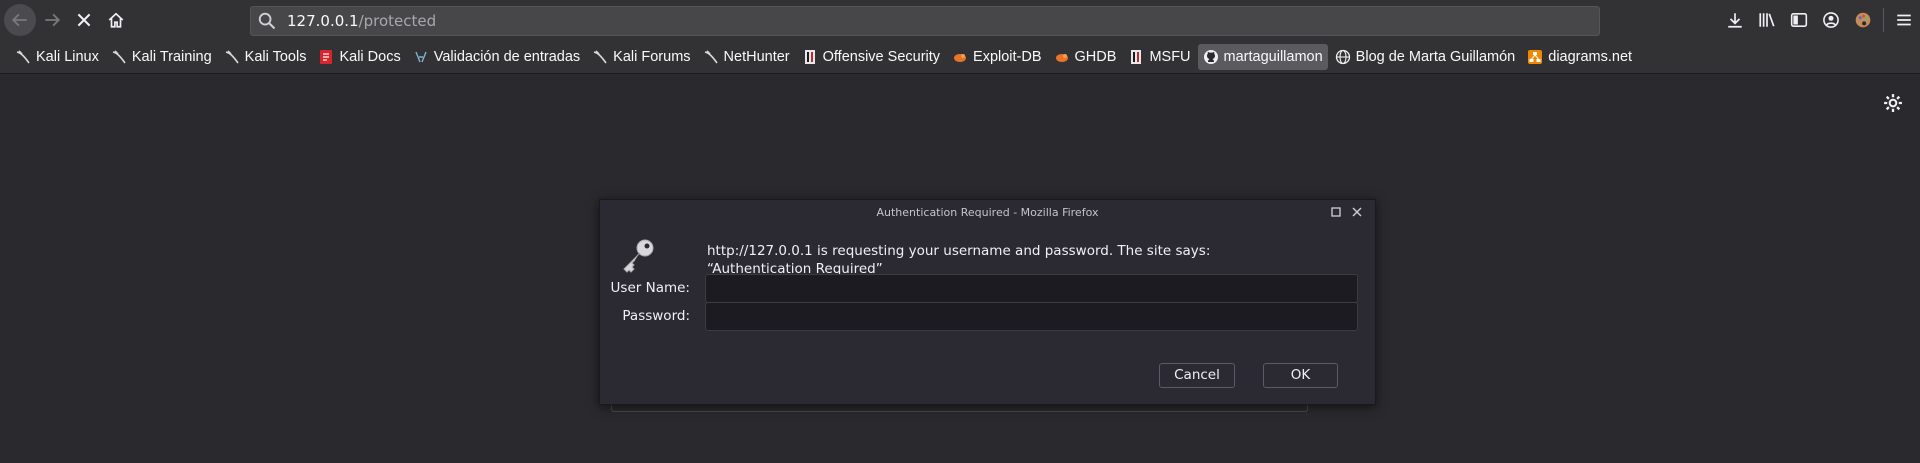  I want to click on diagrams-icon, so click(1535, 57).